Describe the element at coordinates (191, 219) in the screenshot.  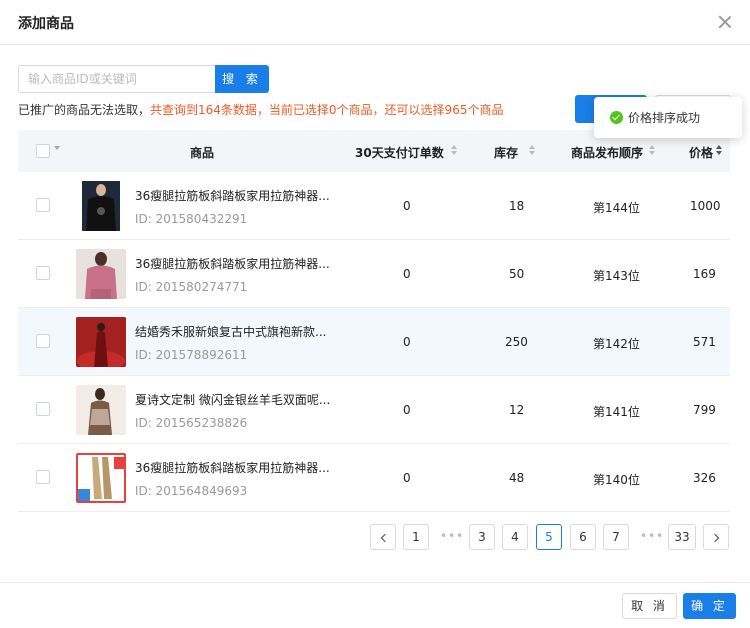
I see `product-id: ID: 201580432291` at that location.